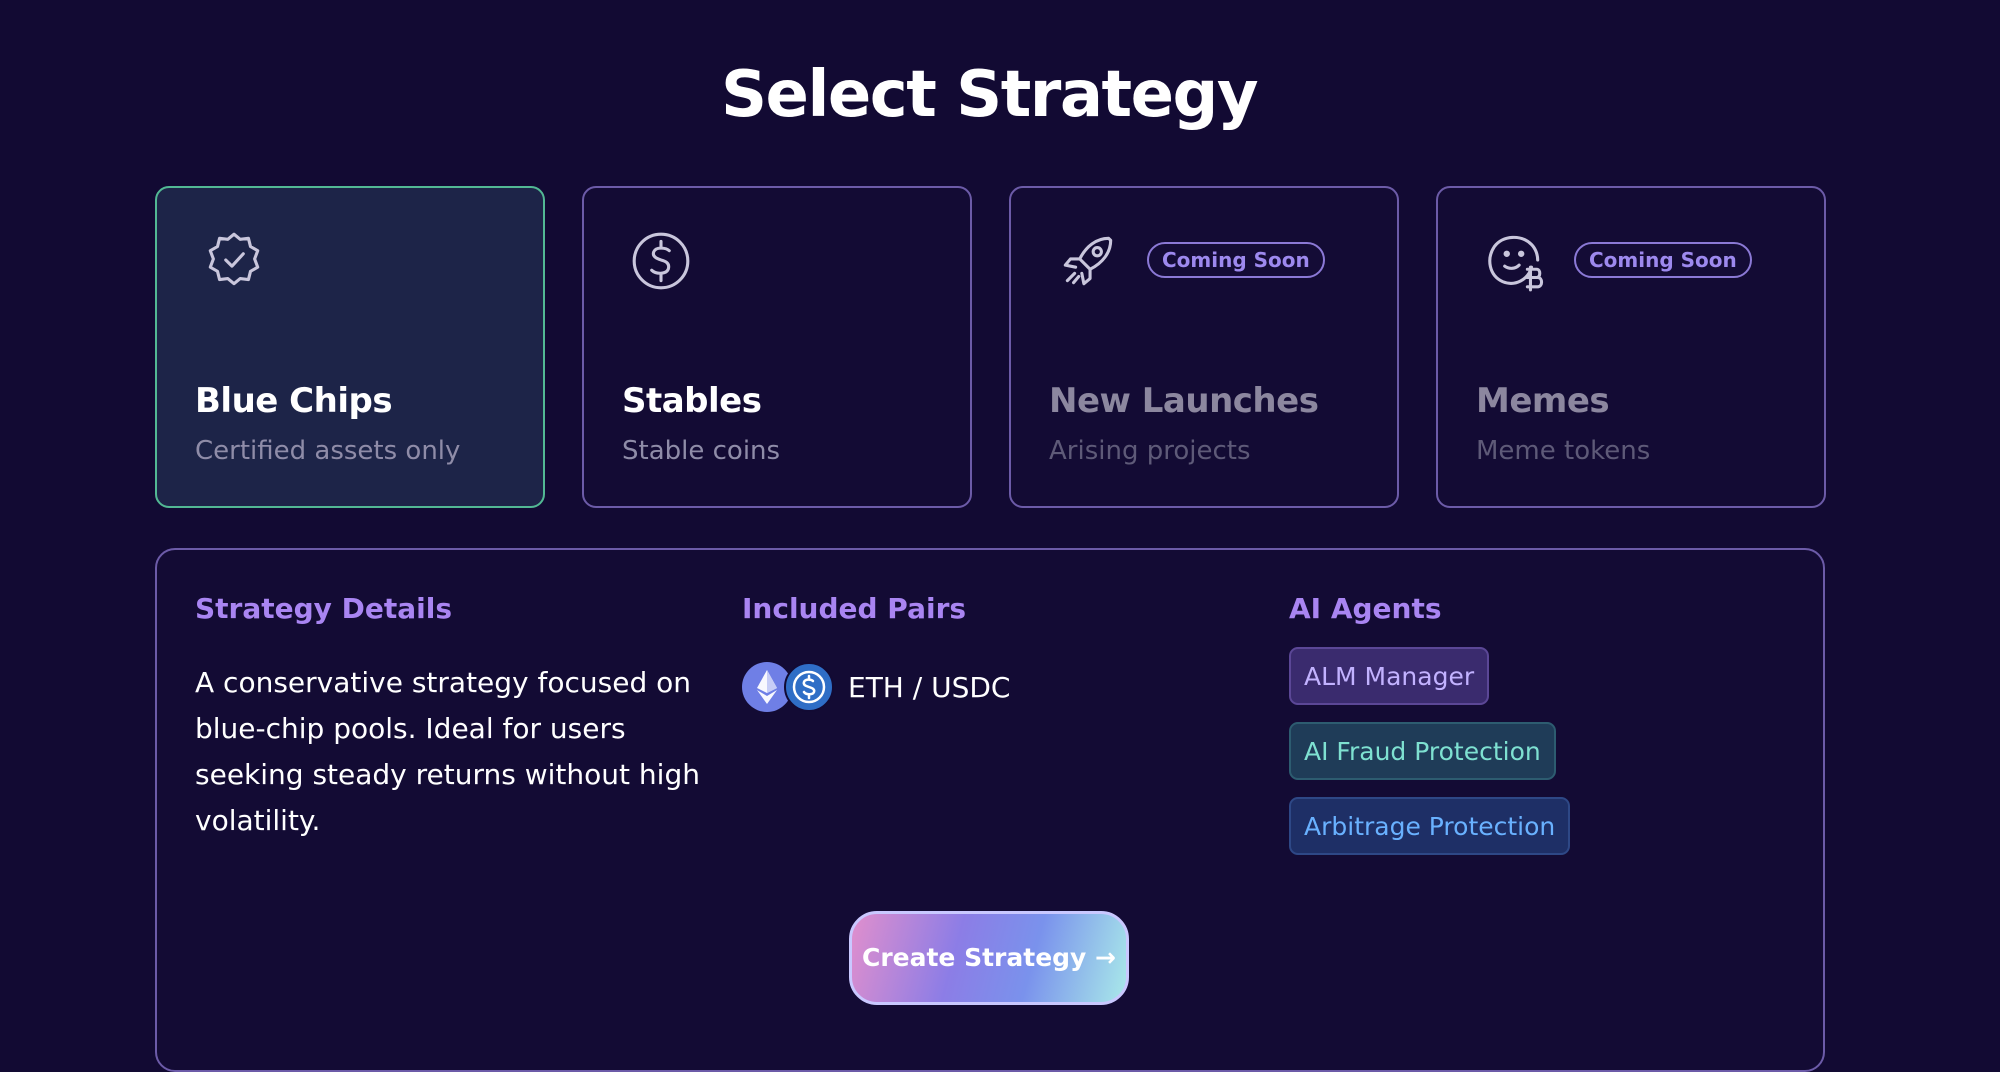 The height and width of the screenshot is (1072, 2000). I want to click on strategy-card-stables: Stables Stable coins, so click(777, 347).